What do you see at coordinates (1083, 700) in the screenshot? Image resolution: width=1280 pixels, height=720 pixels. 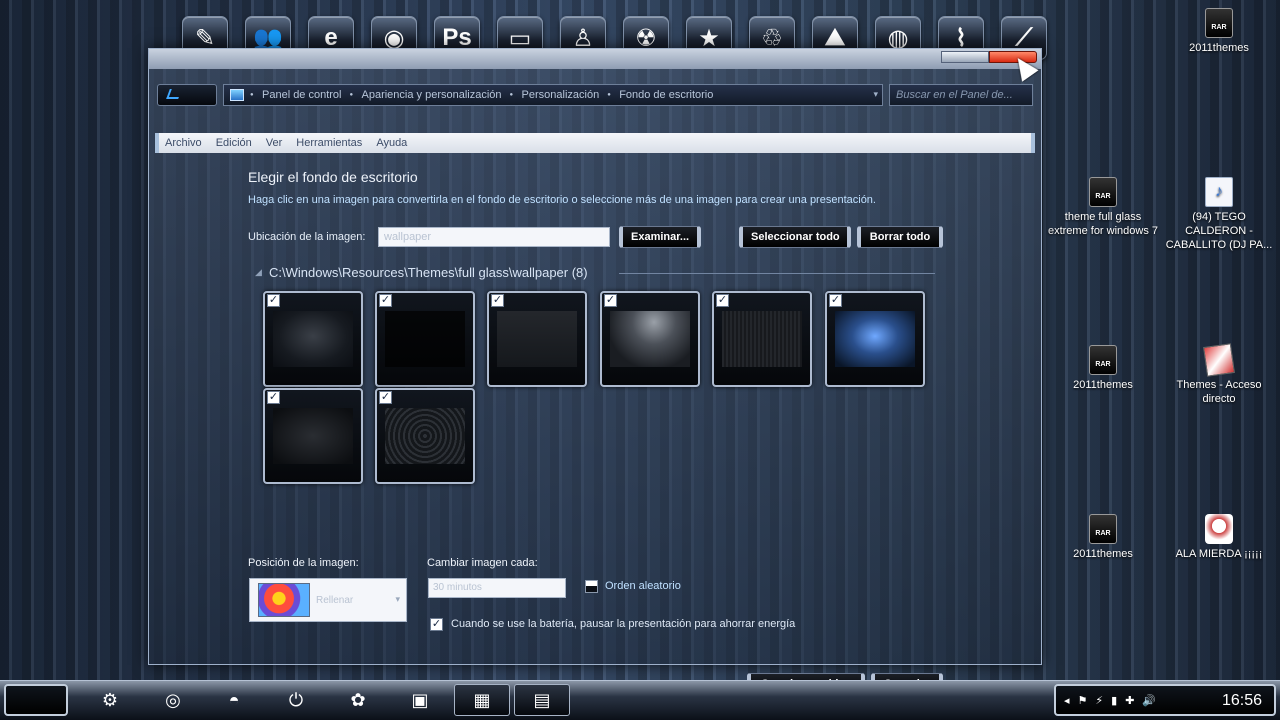 I see `action-center-flag-icon: ⚑` at bounding box center [1083, 700].